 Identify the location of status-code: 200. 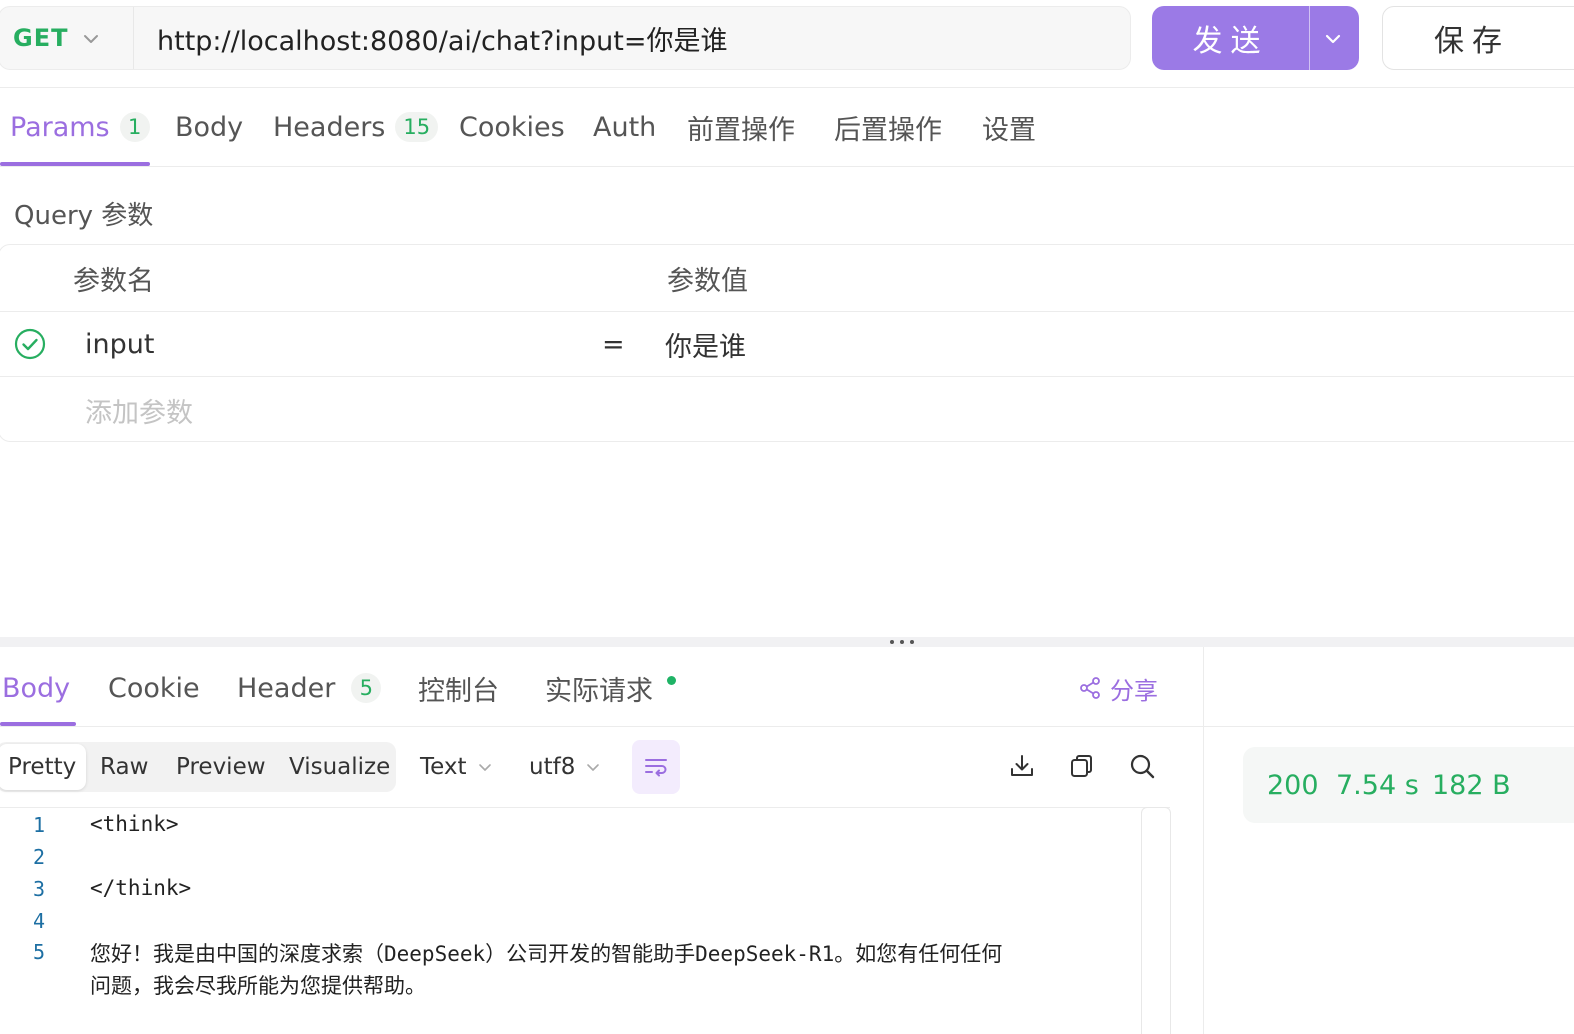
(1293, 785).